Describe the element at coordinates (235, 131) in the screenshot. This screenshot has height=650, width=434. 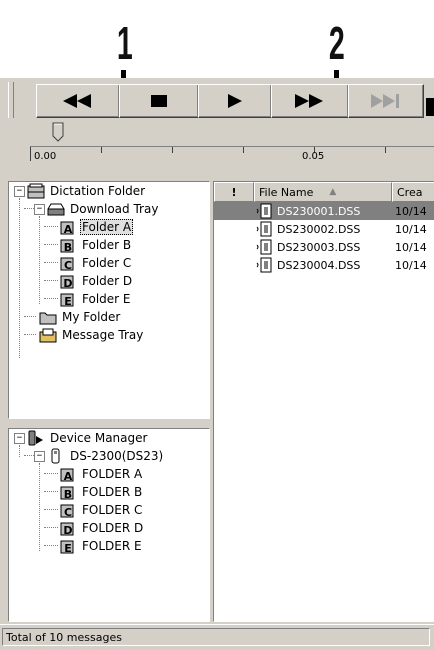
I see `position-slider-track` at that location.